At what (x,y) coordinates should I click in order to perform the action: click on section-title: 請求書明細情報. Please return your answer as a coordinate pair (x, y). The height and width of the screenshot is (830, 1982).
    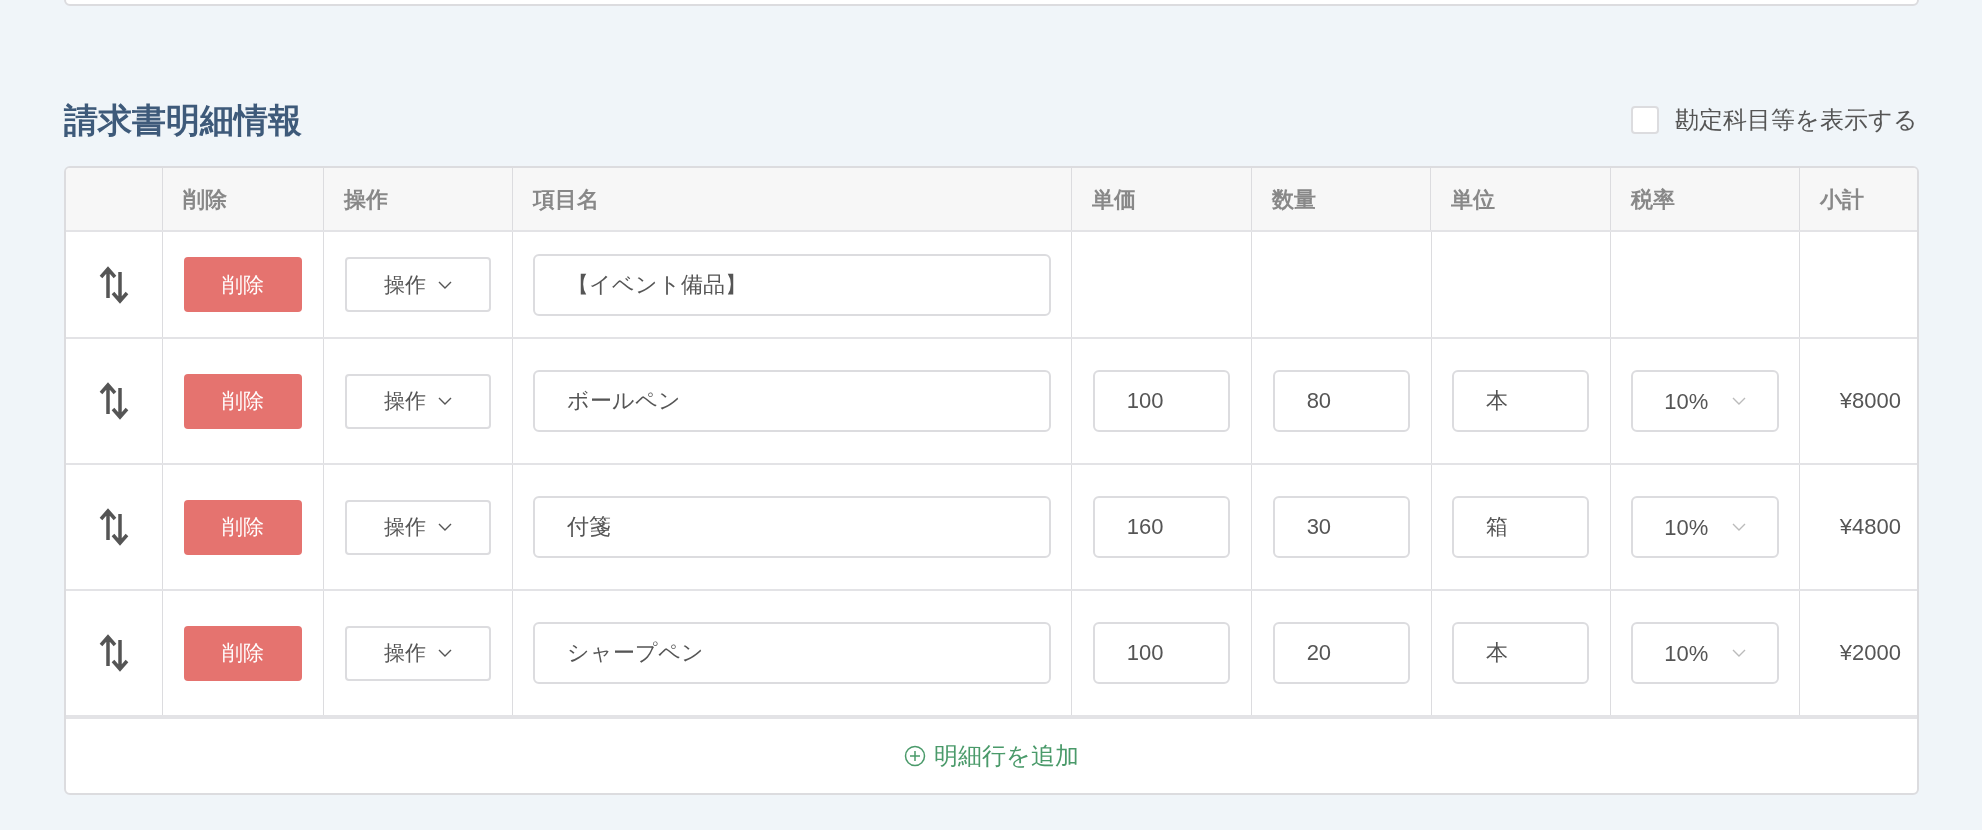
    Looking at the image, I should click on (183, 120).